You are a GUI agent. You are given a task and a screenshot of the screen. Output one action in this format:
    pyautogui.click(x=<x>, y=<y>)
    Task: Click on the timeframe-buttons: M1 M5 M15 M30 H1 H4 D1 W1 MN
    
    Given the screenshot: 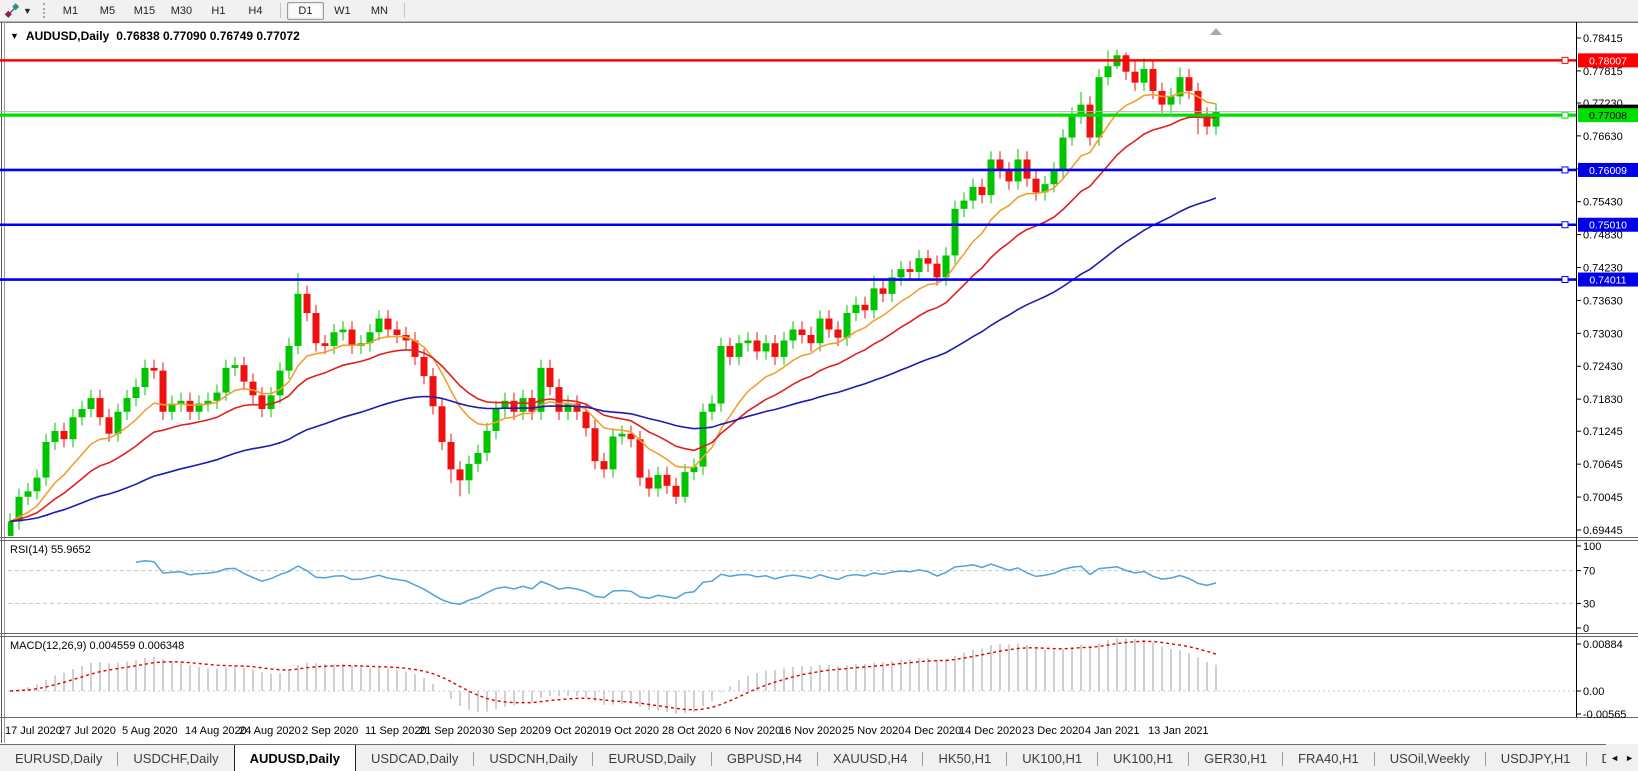 What is the action you would take?
    pyautogui.click(x=231, y=10)
    